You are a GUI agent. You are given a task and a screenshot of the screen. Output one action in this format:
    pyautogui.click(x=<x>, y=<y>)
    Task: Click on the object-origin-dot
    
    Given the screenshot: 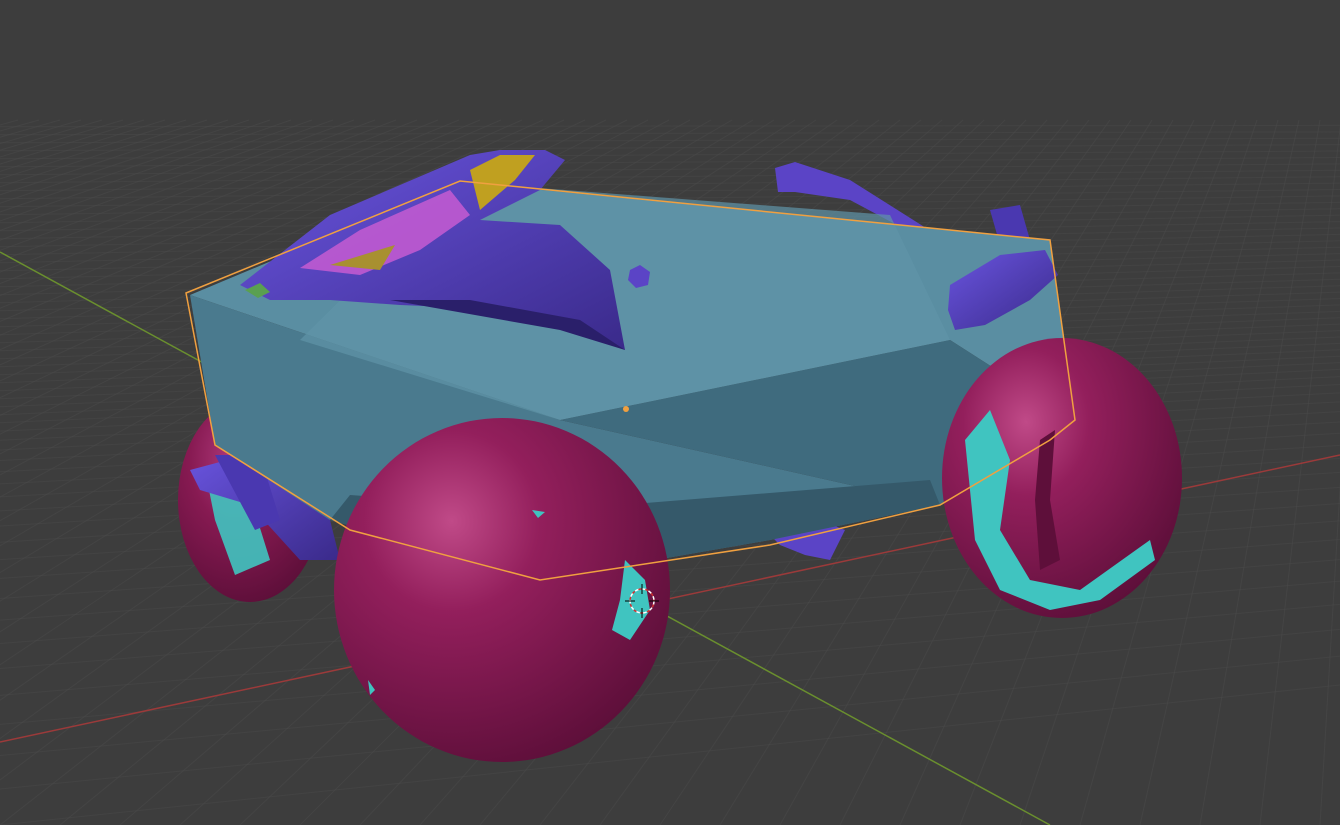 What is the action you would take?
    pyautogui.click(x=626, y=409)
    